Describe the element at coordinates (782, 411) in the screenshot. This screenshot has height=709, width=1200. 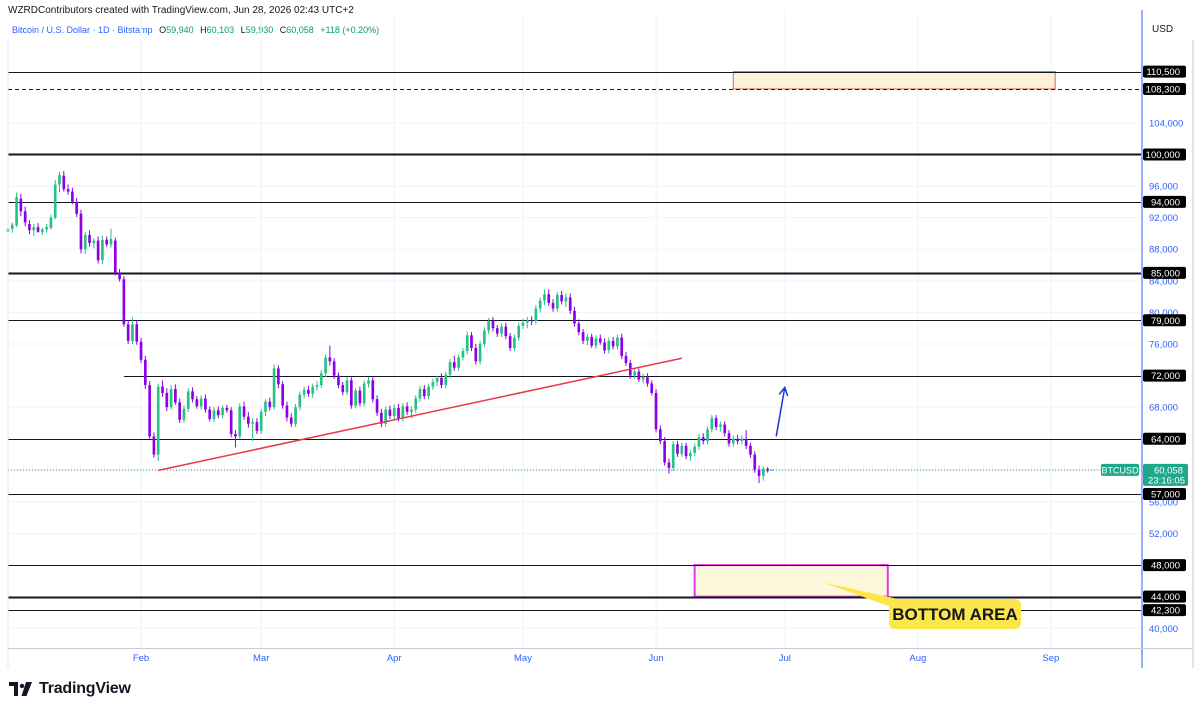
I see `up-arrow-icon` at that location.